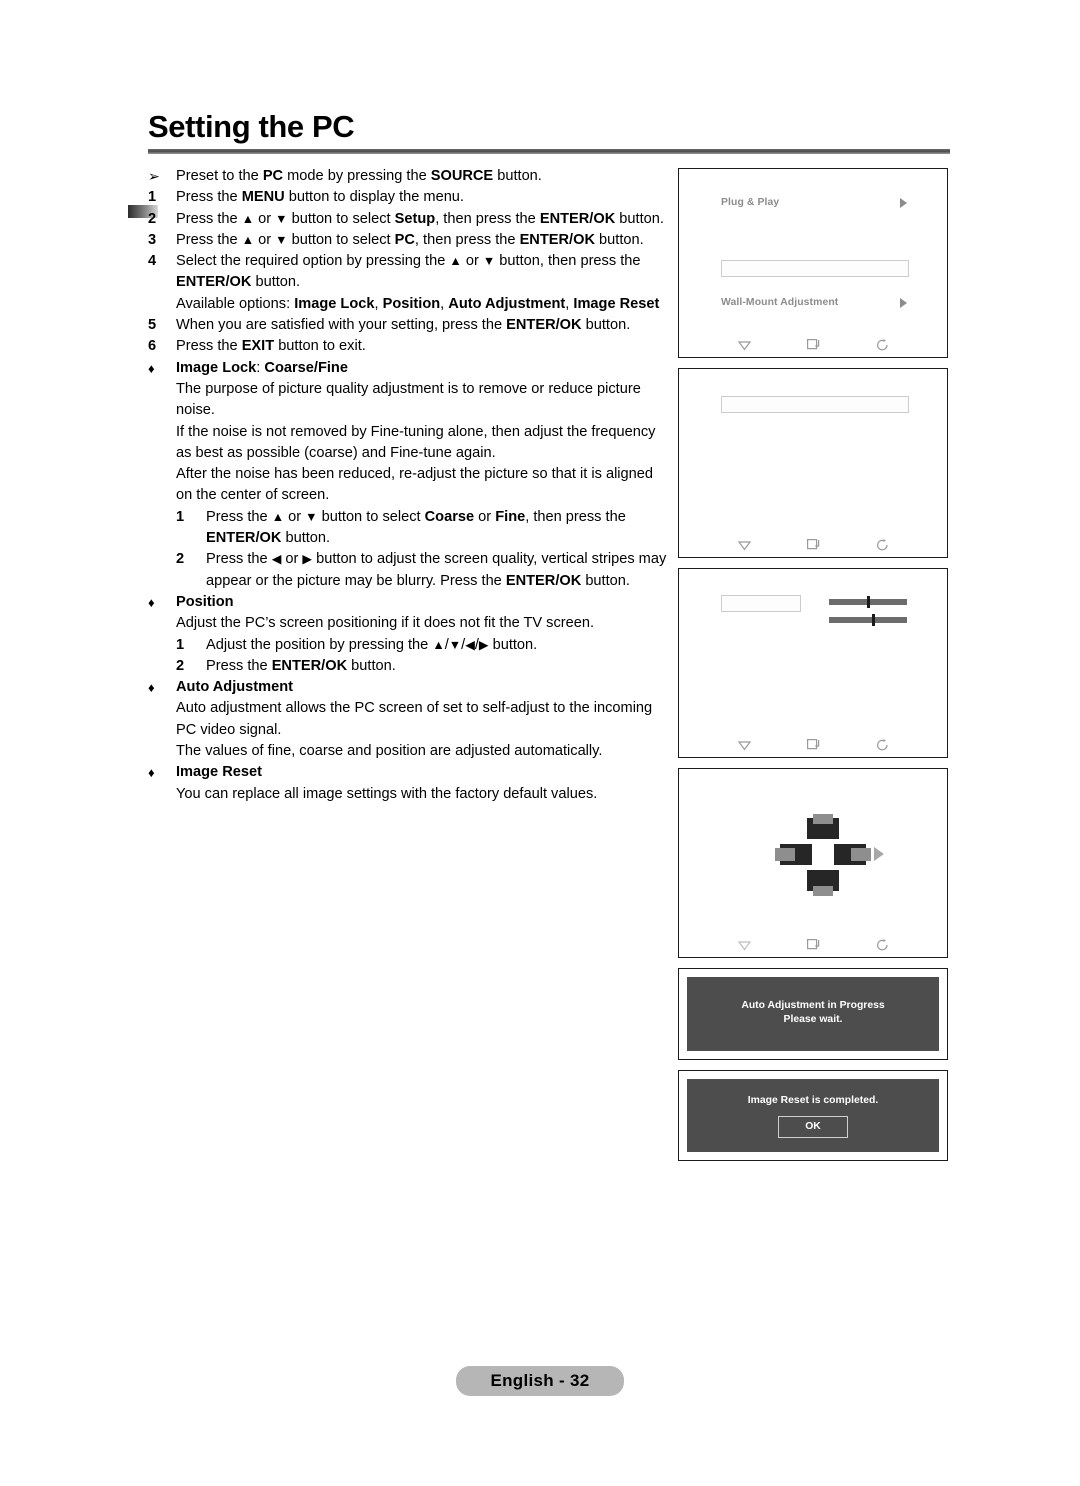 This screenshot has height=1486, width=1080. What do you see at coordinates (823, 891) in the screenshot?
I see `arrow-down-inset` at bounding box center [823, 891].